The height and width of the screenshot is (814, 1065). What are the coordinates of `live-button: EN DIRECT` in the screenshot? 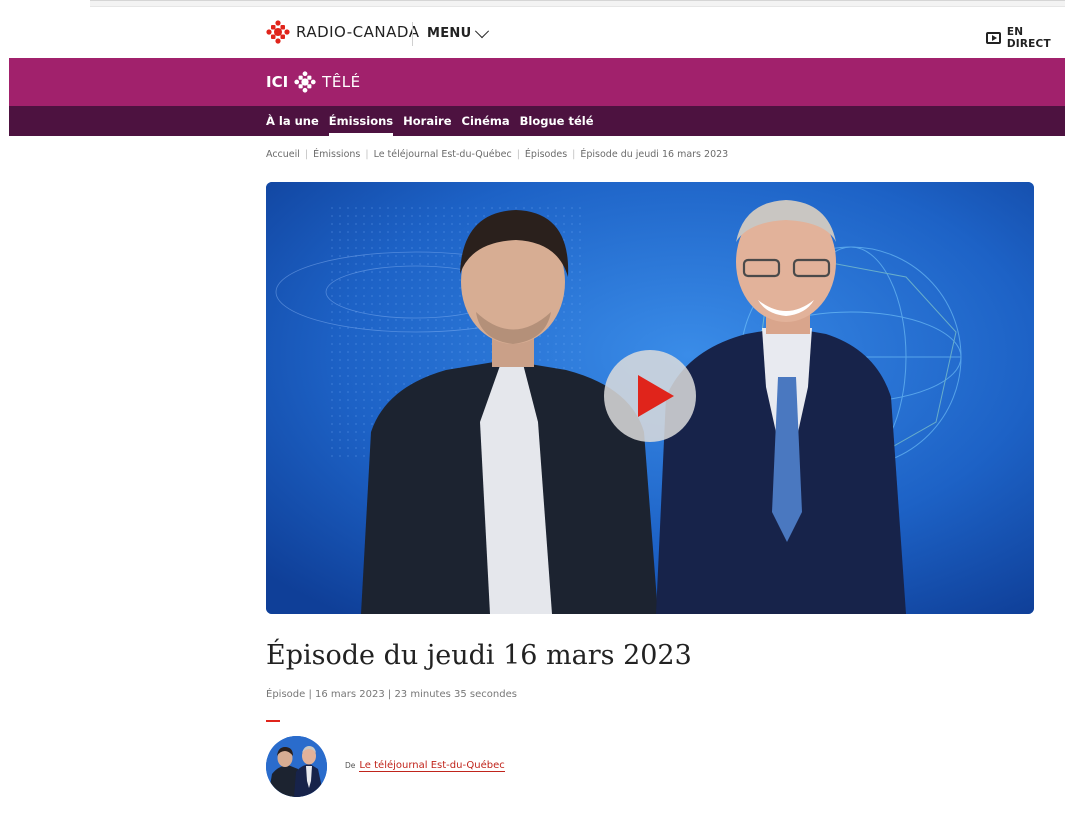 It's located at (1025, 38).